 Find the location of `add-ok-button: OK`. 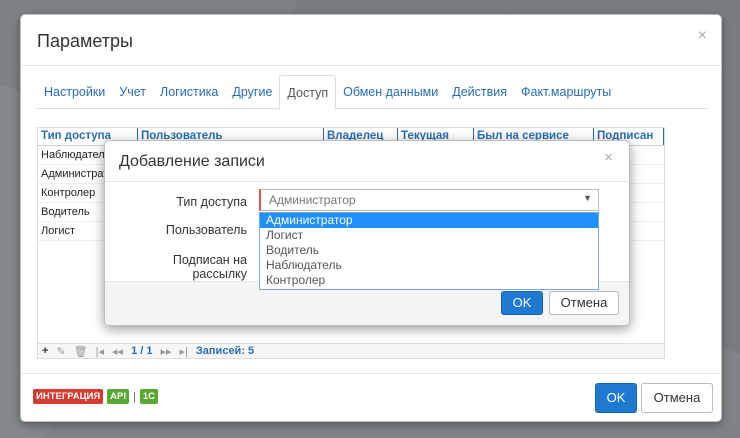

add-ok-button: OK is located at coordinates (522, 303).